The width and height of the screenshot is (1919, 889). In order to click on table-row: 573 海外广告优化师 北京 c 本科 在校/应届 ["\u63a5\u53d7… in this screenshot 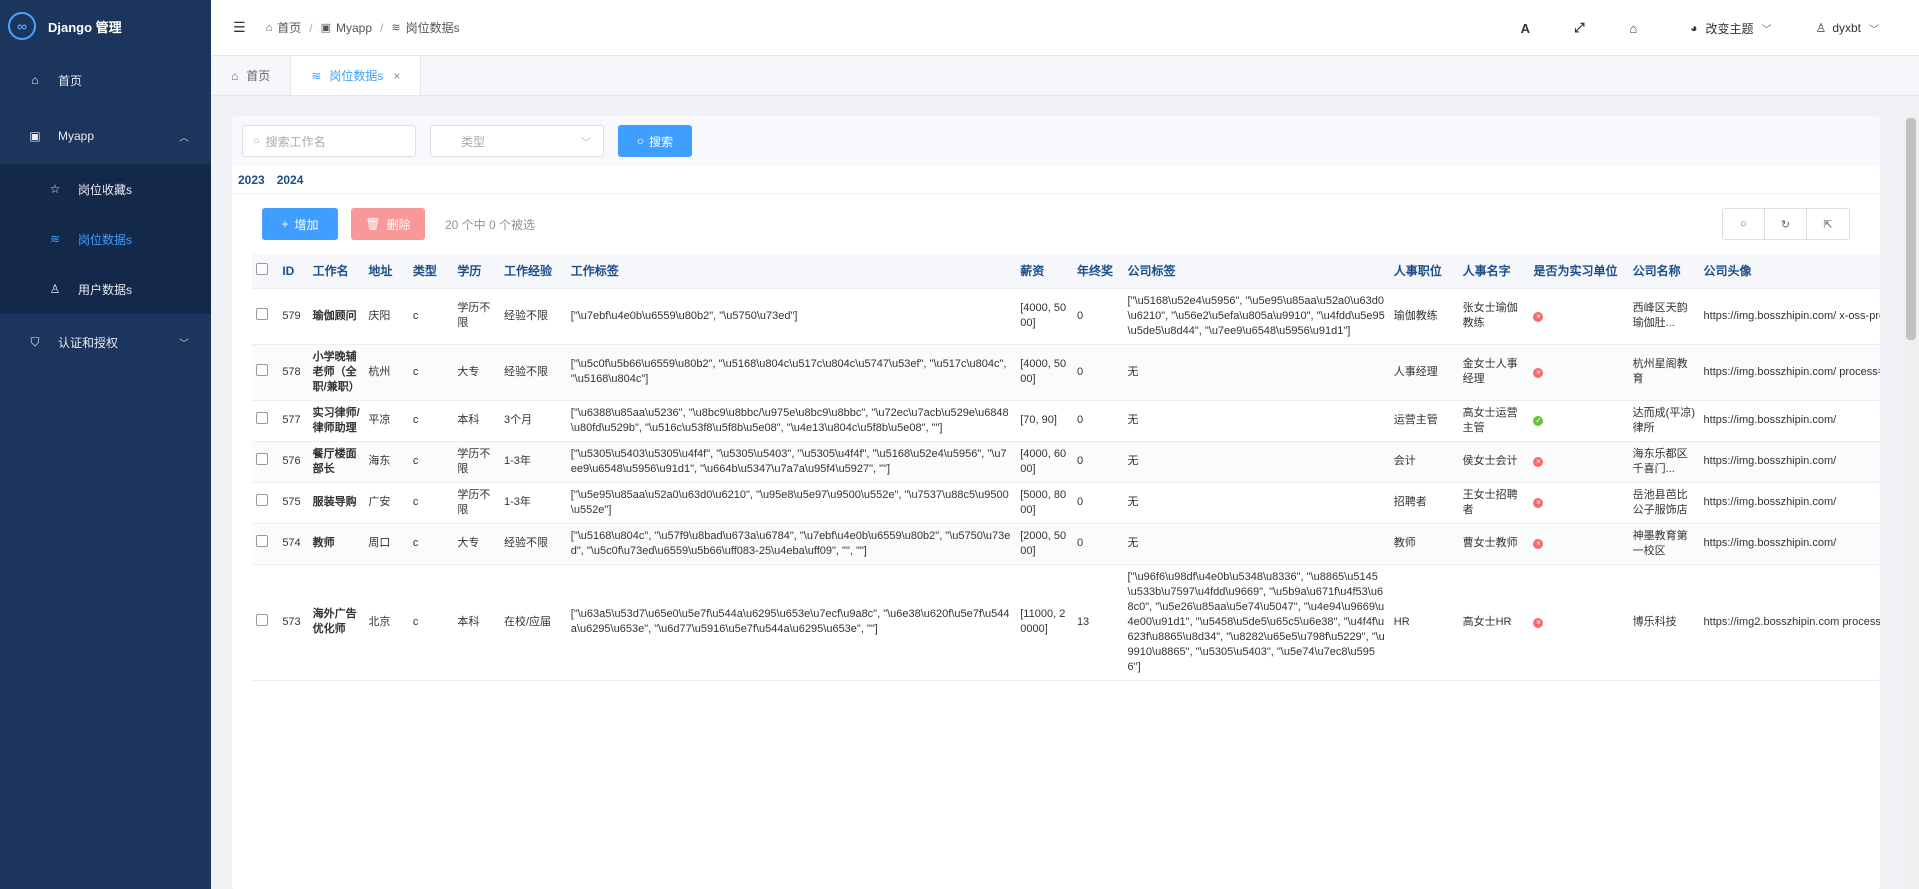, I will do `click(1066, 622)`.